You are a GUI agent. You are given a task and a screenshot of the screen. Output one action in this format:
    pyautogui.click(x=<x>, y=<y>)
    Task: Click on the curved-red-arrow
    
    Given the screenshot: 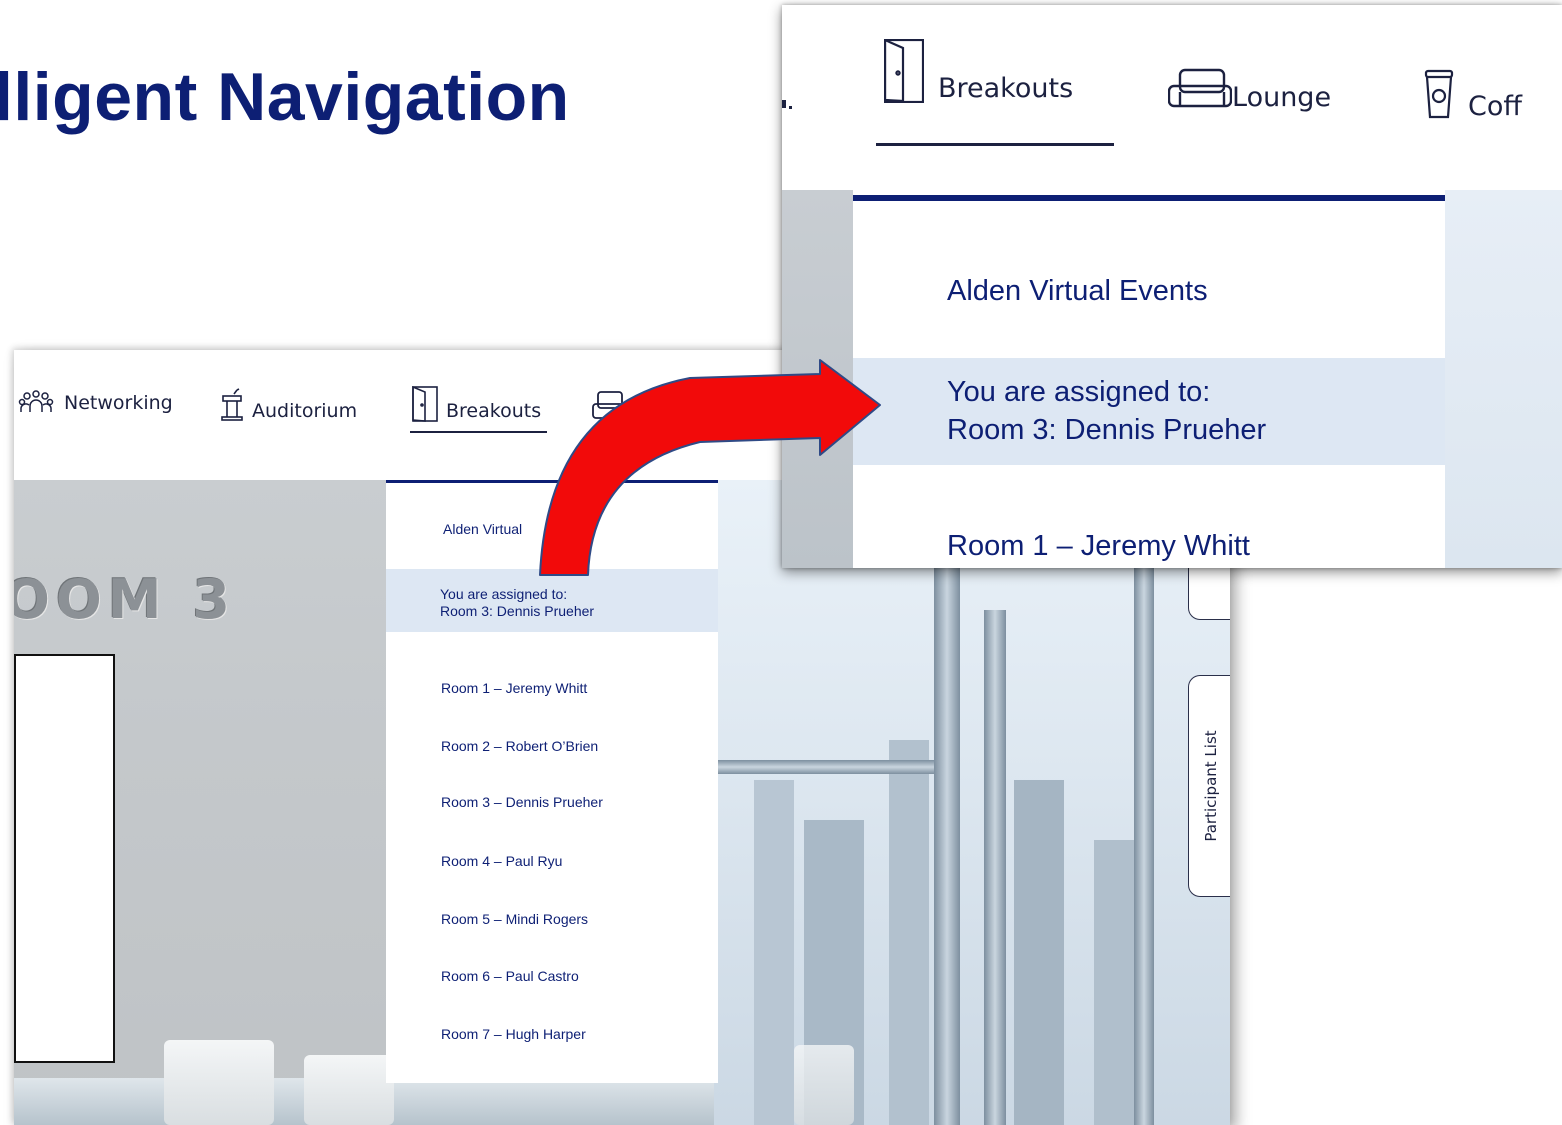 What is the action you would take?
    pyautogui.click(x=710, y=467)
    